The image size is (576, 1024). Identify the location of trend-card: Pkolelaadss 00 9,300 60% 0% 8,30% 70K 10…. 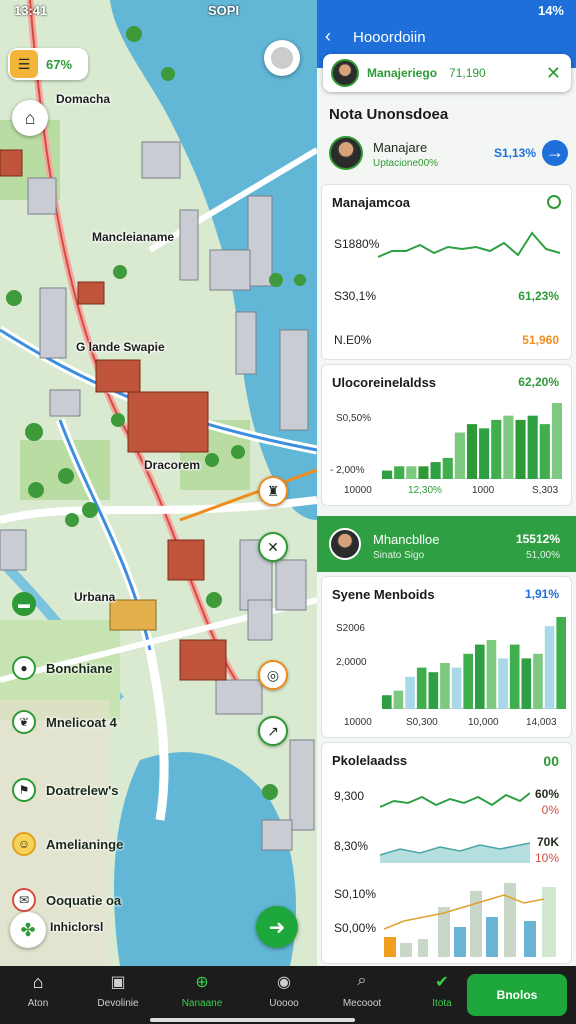
(446, 853).